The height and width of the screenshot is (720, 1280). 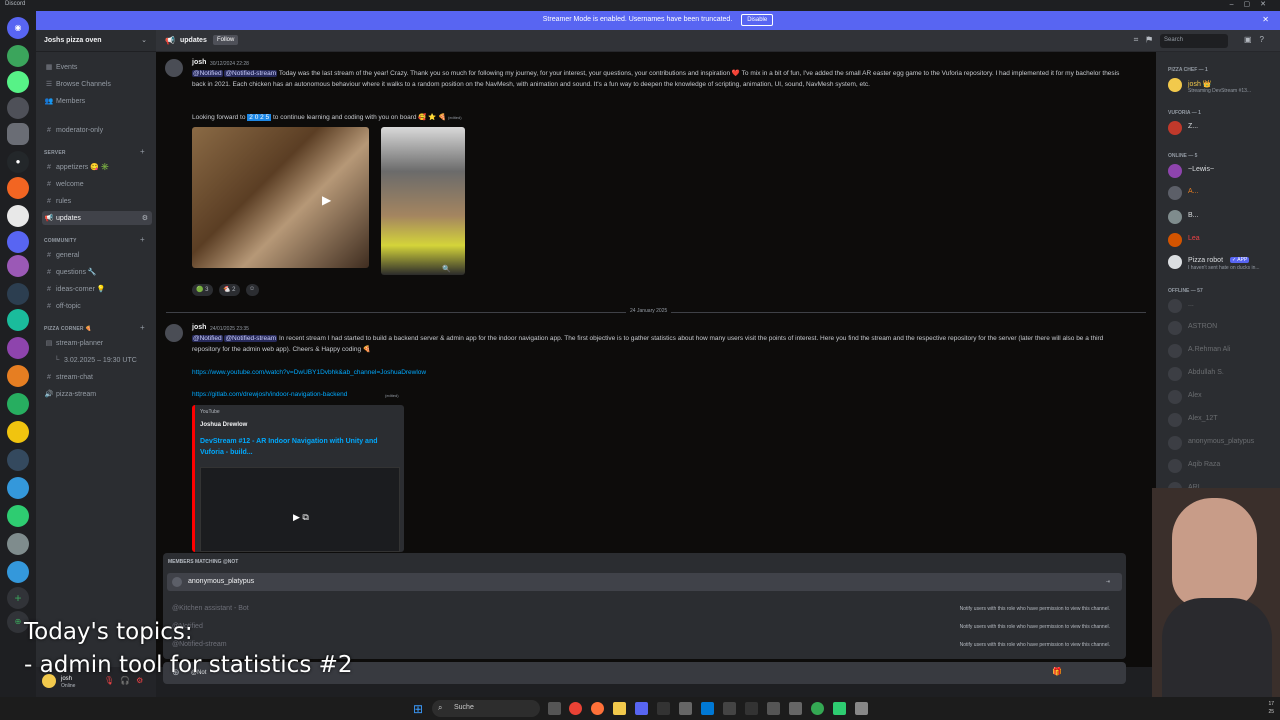 What do you see at coordinates (145, 218) in the screenshot?
I see `channel-settings-icon: ⚙` at bounding box center [145, 218].